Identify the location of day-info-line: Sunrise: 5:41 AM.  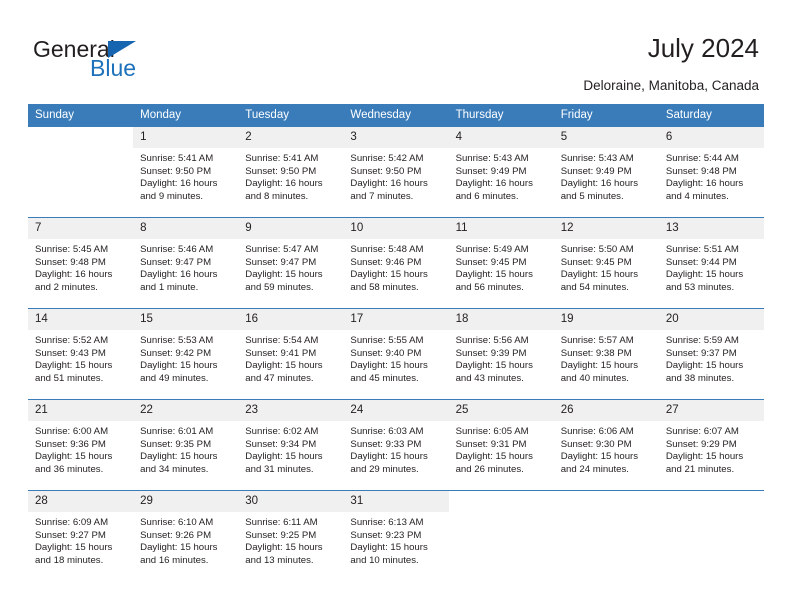
(282, 158).